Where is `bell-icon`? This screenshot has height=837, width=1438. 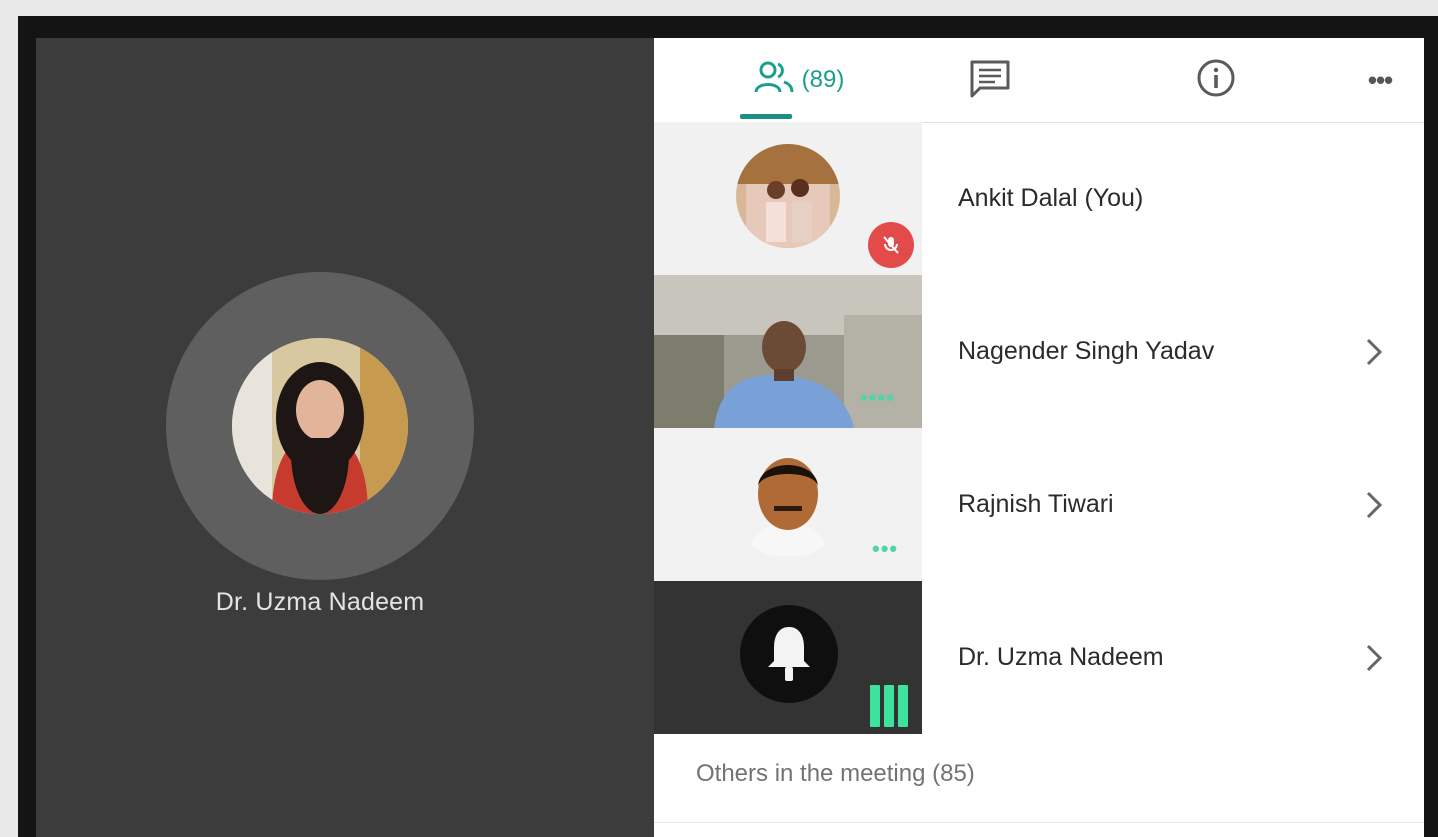
bell-icon is located at coordinates (789, 654).